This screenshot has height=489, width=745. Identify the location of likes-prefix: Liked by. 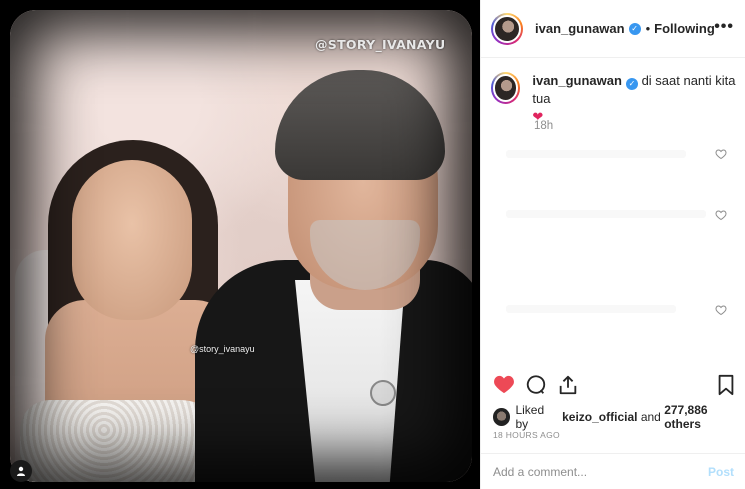
(530, 417).